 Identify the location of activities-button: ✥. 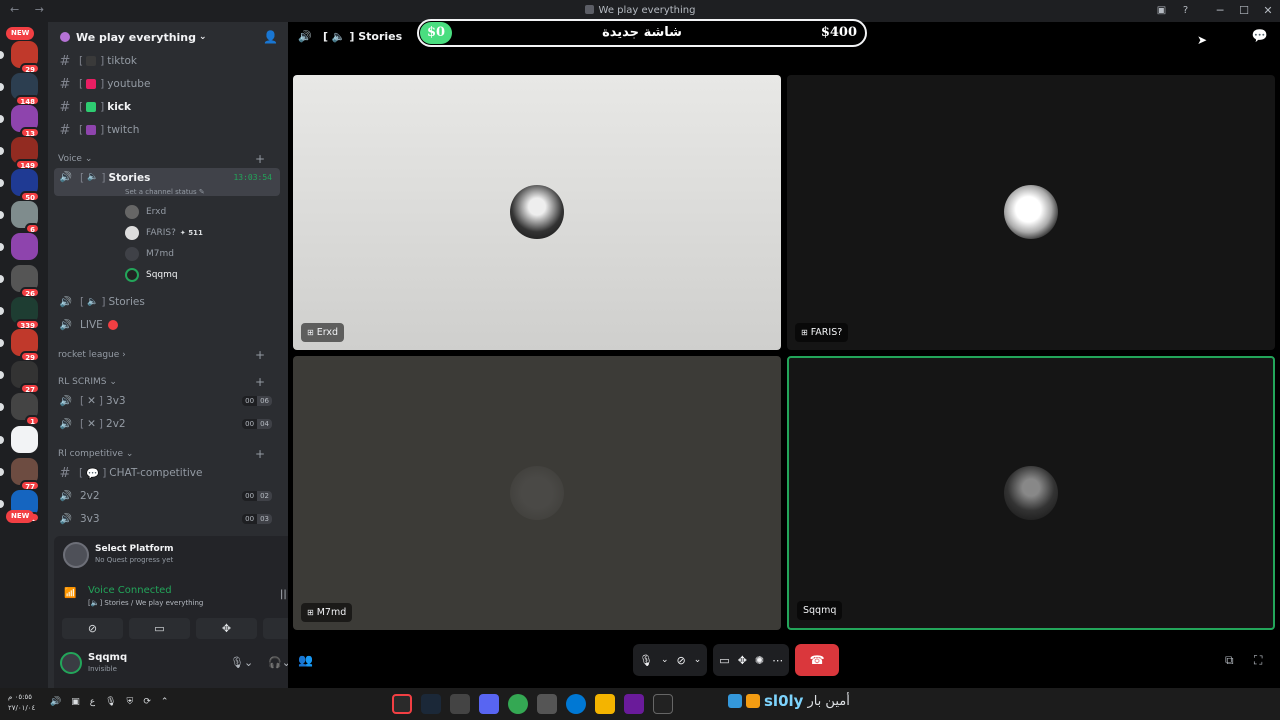
(226, 628).